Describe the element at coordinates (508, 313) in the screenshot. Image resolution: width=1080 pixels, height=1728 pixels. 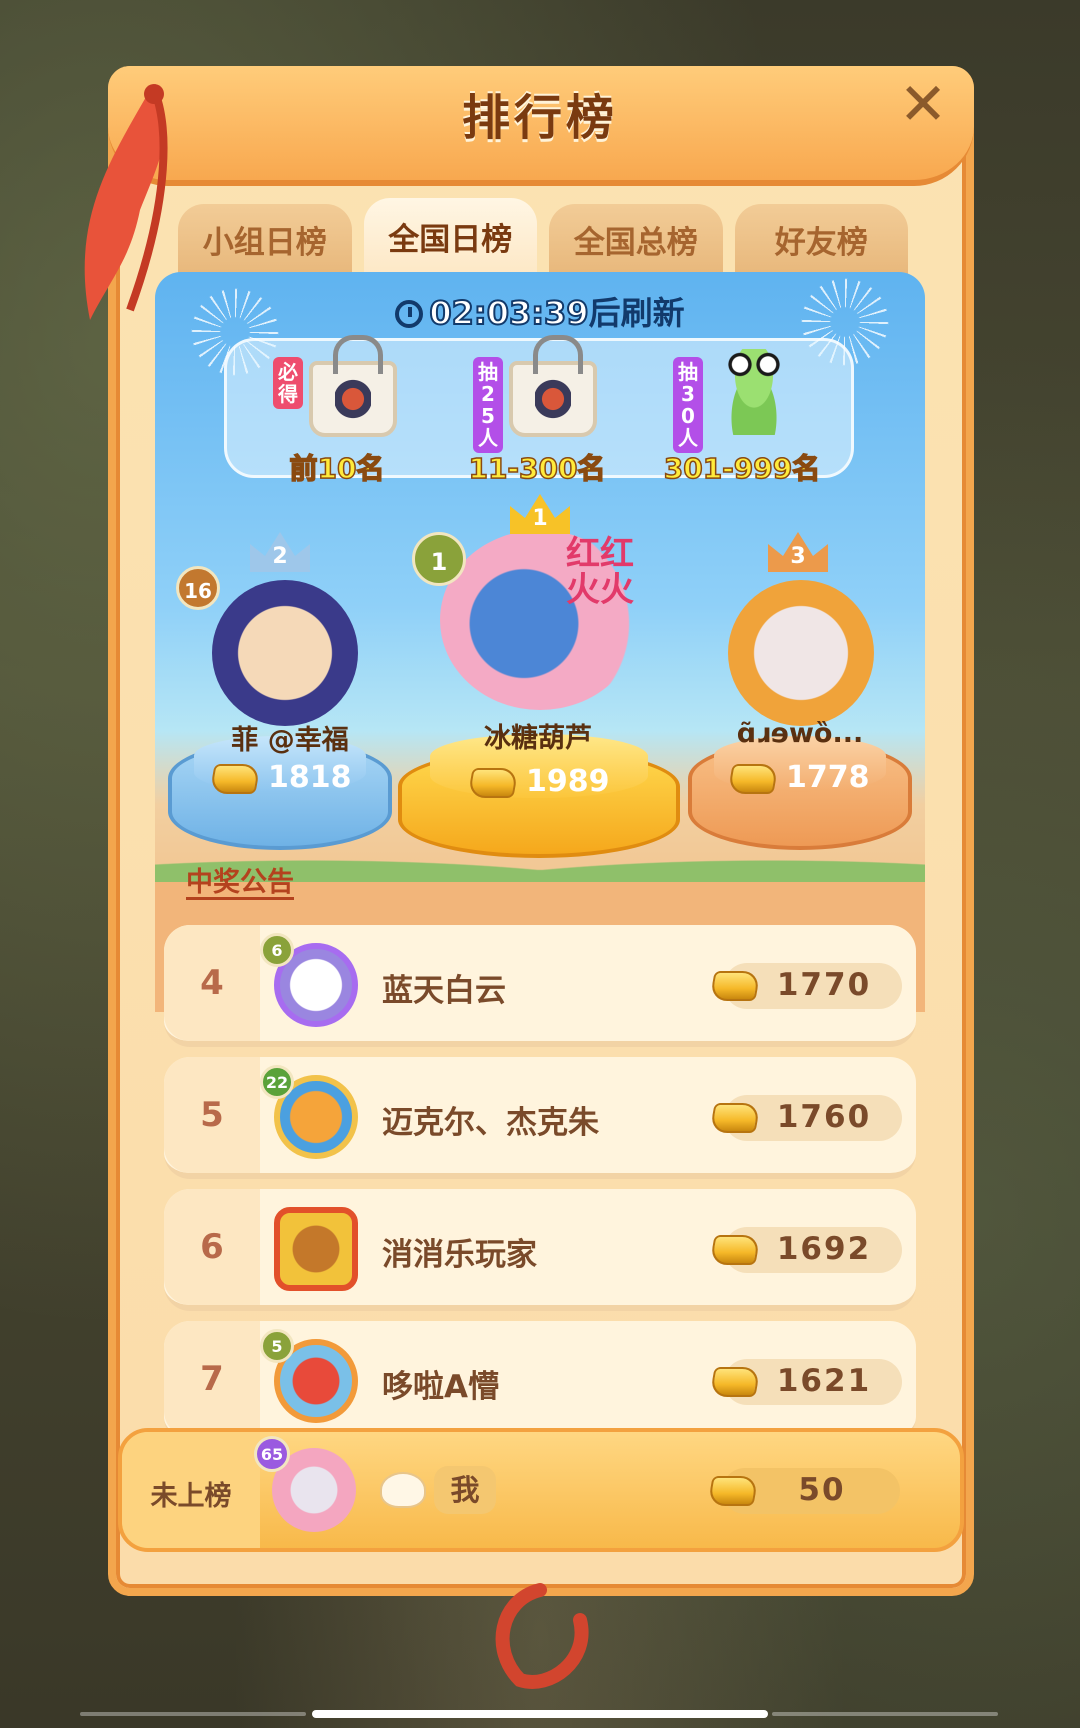
I see `countdown-value: 02:03:39` at that location.